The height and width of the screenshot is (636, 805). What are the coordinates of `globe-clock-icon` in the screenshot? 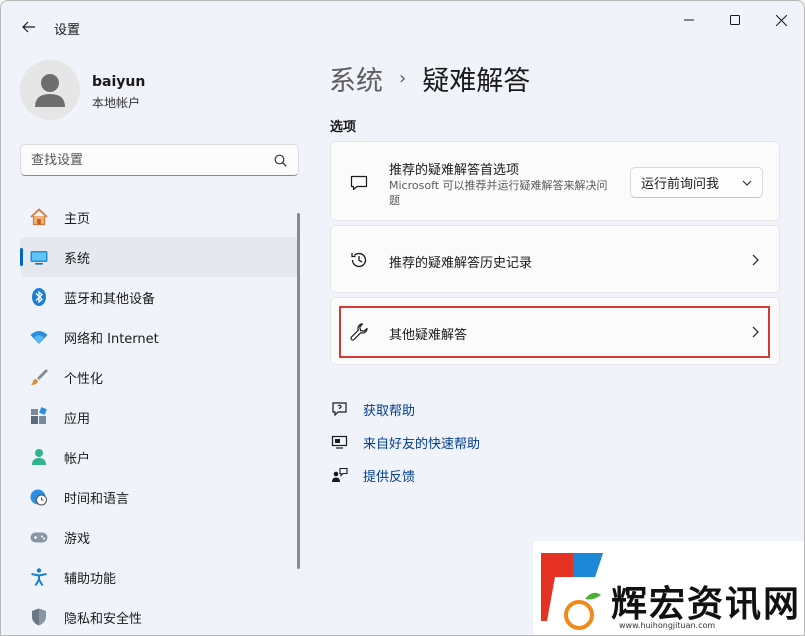 It's located at (39, 497).